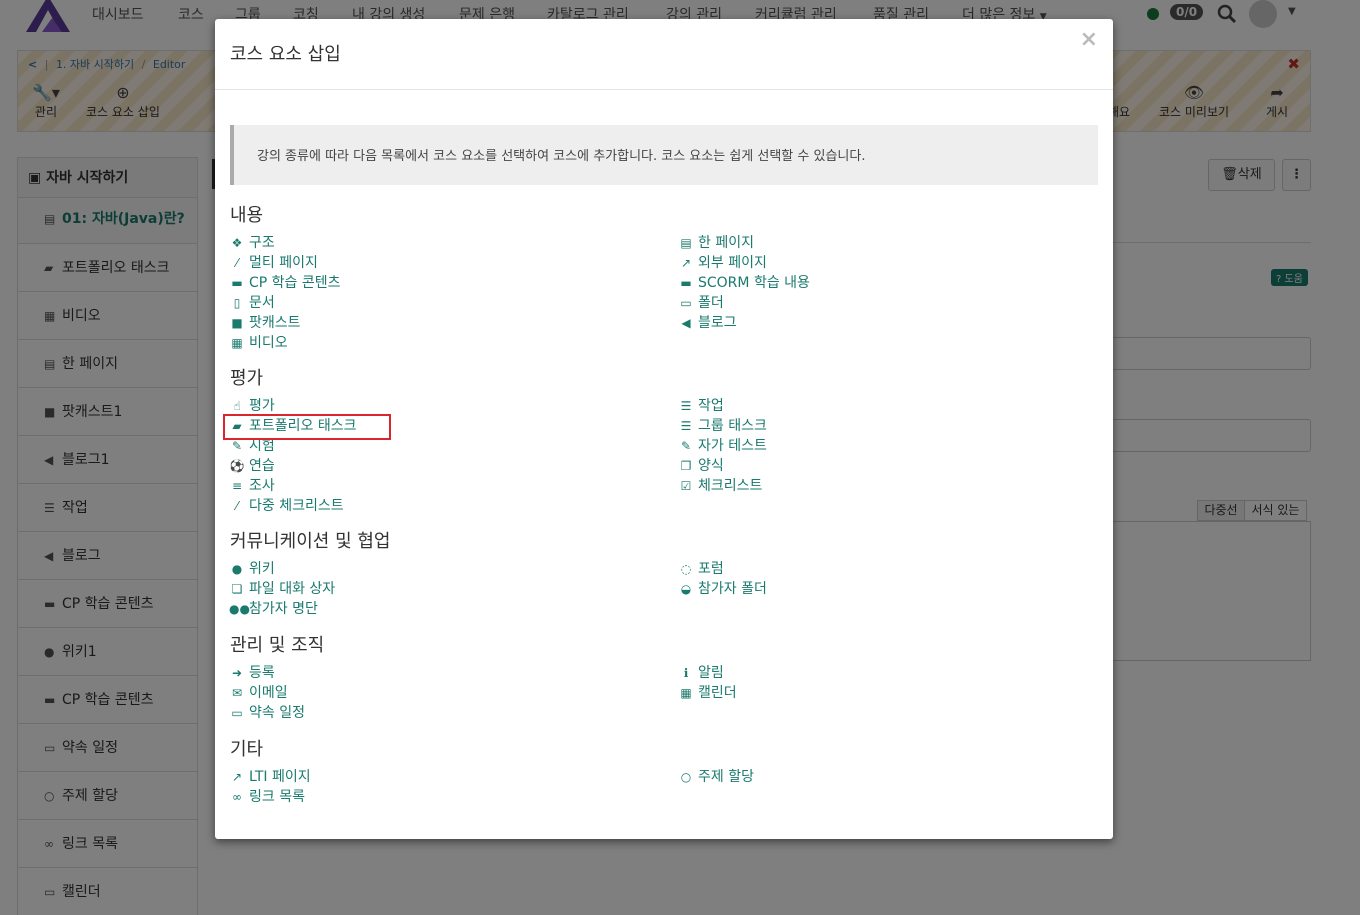  I want to click on element-link: ≡ 조사, so click(252, 486).